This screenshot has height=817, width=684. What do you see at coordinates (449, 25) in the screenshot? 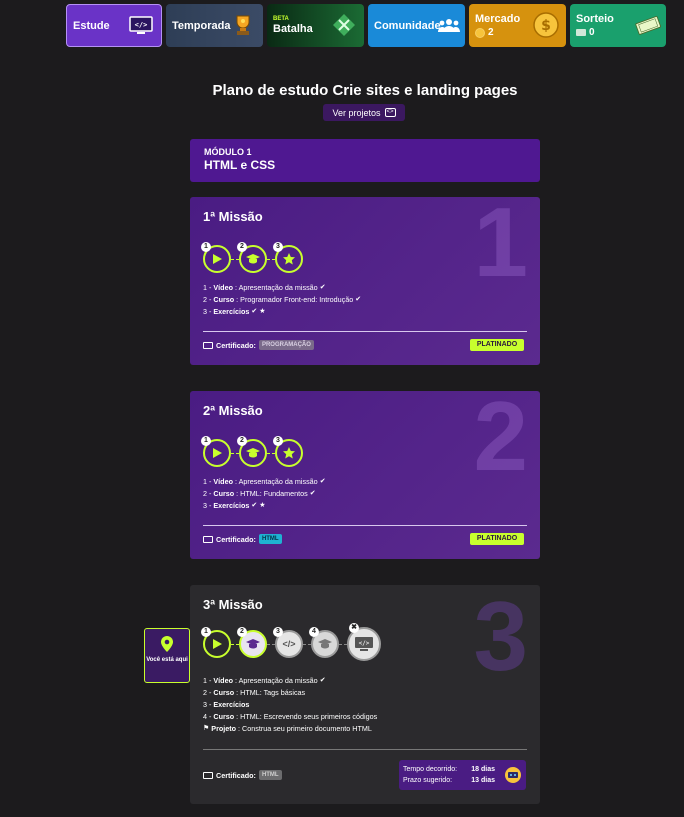
I see `people-icon` at bounding box center [449, 25].